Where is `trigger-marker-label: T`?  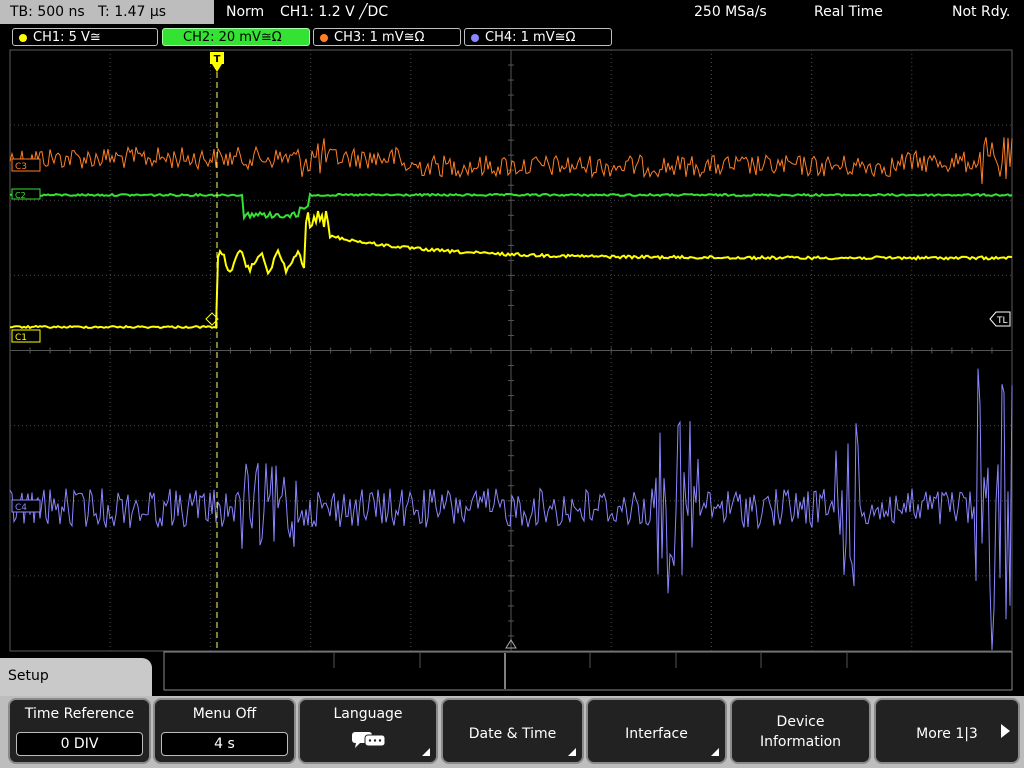 trigger-marker-label: T is located at coordinates (217, 59).